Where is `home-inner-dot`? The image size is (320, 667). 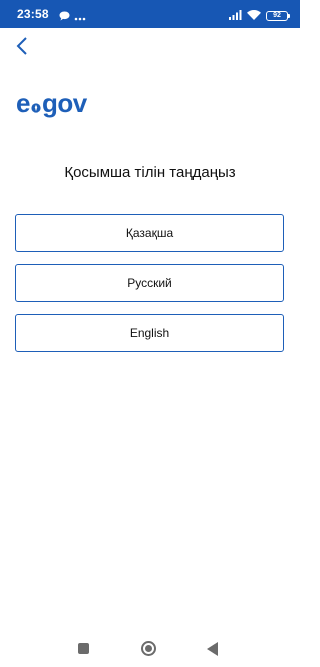
home-inner-dot is located at coordinates (148, 648).